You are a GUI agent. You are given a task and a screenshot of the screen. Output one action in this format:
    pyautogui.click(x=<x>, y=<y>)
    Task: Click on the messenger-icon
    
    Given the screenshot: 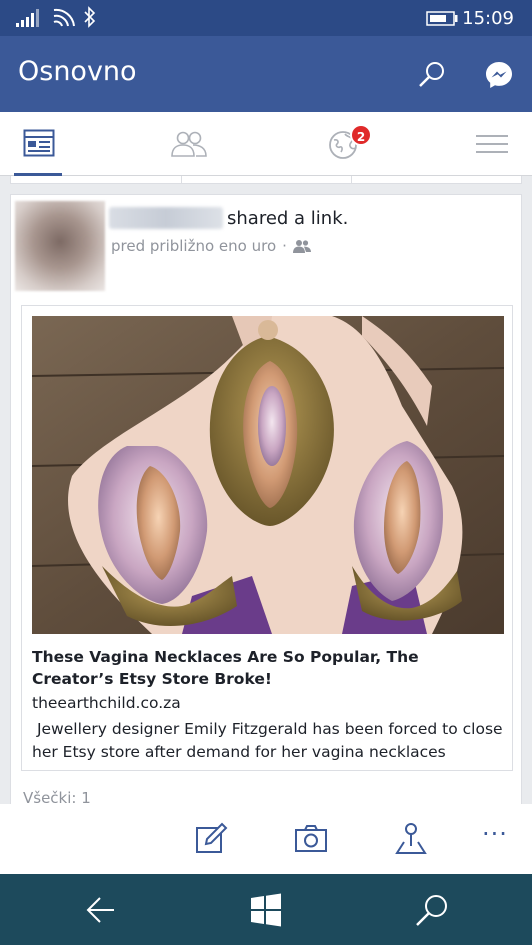 What is the action you would take?
    pyautogui.click(x=499, y=75)
    